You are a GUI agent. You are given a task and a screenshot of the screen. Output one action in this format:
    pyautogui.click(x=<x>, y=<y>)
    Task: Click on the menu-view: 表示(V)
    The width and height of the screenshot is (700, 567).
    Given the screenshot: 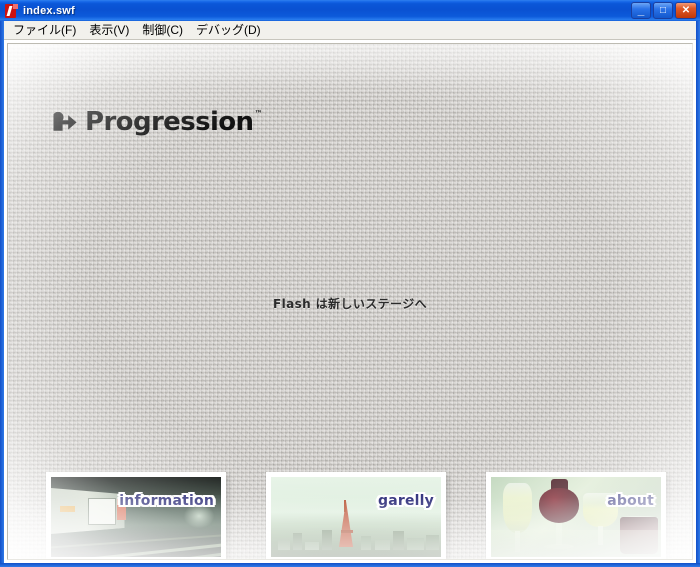 What is the action you would take?
    pyautogui.click(x=111, y=30)
    